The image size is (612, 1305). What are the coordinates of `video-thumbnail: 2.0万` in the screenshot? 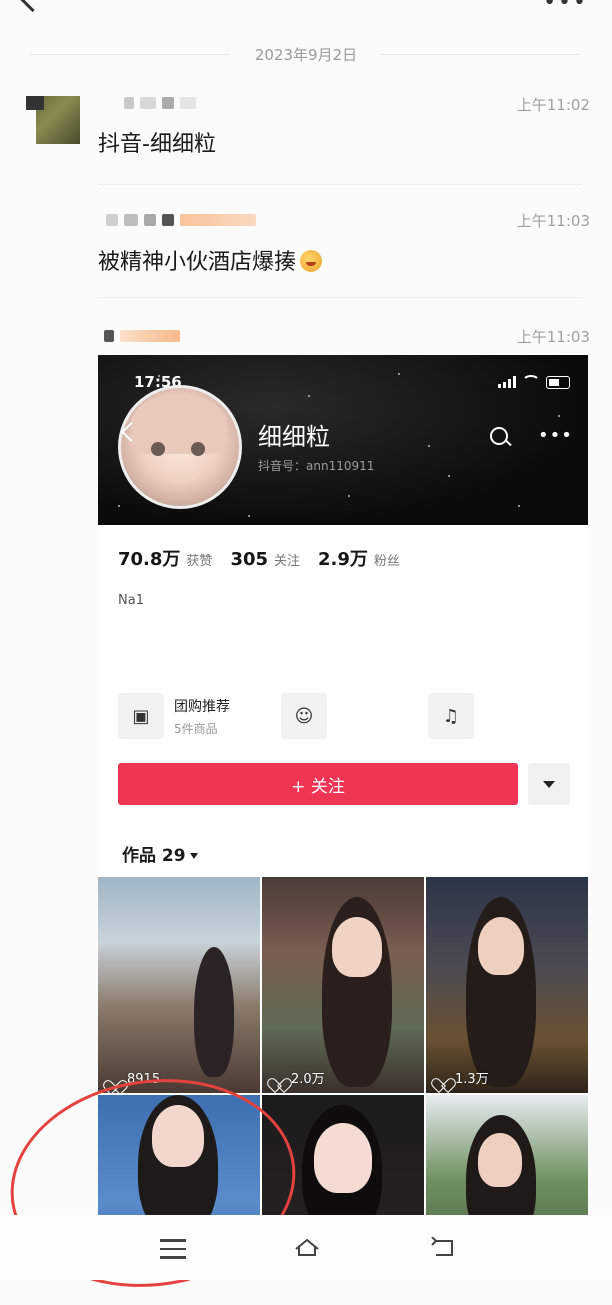 It's located at (343, 985).